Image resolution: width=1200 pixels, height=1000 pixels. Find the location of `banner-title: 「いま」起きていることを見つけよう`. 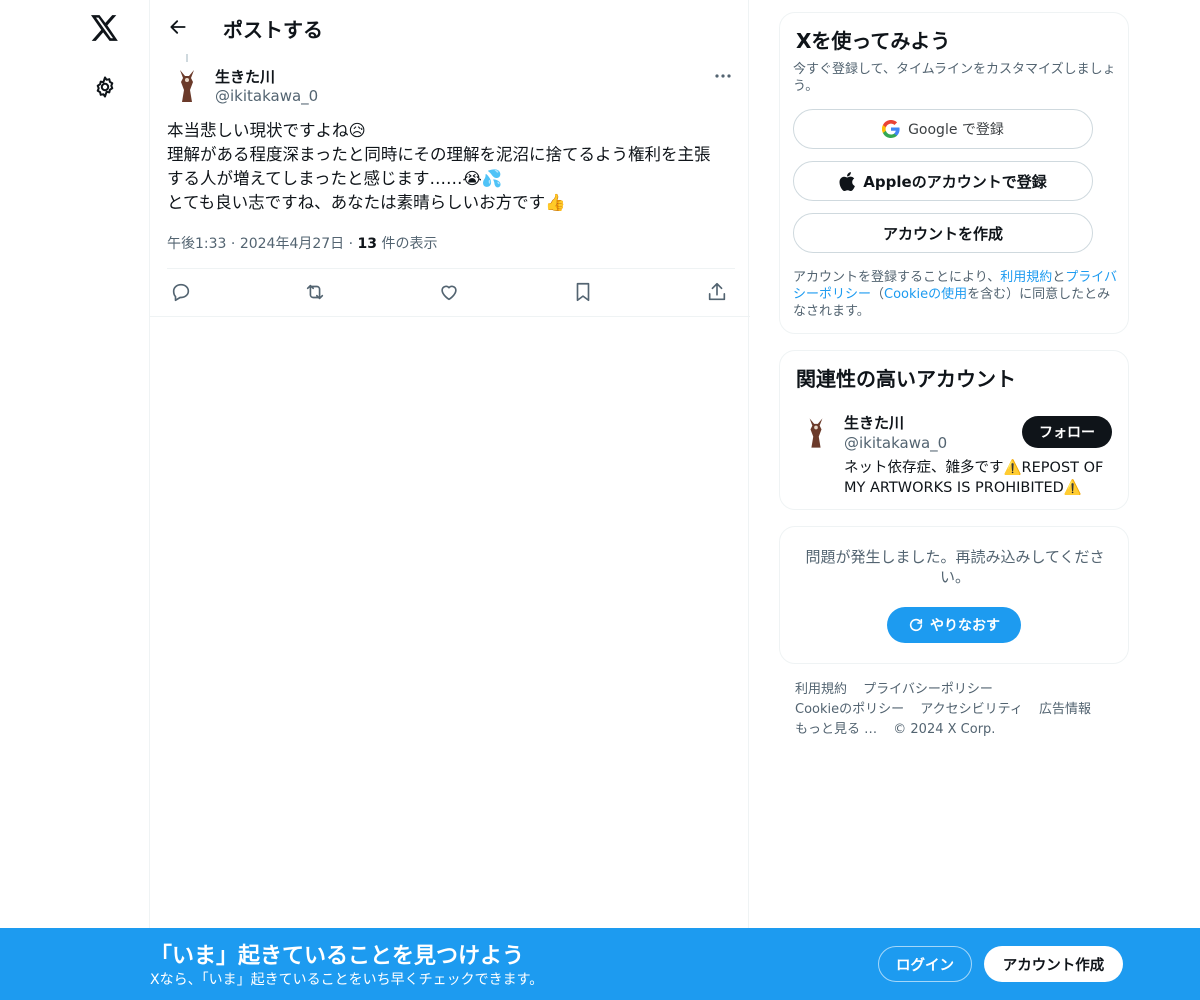

banner-title: 「いま」起きていることを見つけよう is located at coordinates (337, 956).